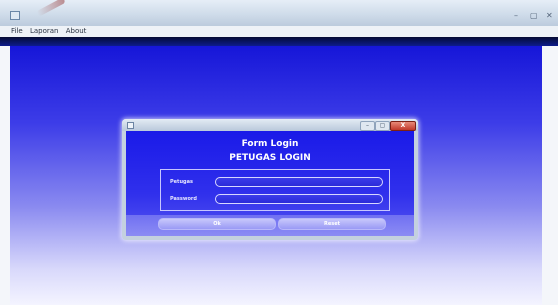 This screenshot has width=558, height=305. I want to click on button-strip: Ok Reset, so click(270, 225).